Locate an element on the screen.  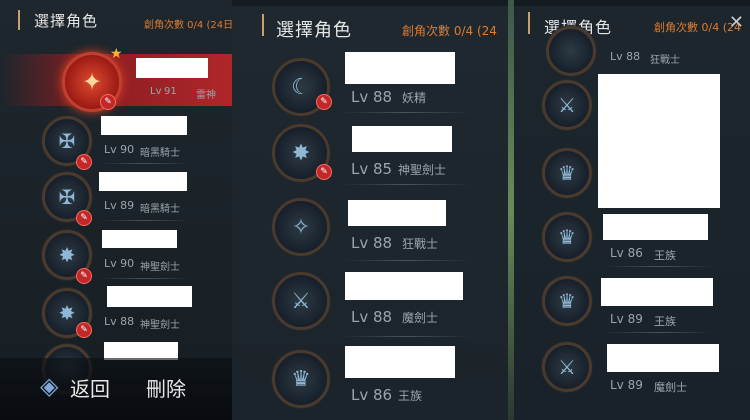
back-button: 返回 is located at coordinates (90, 387).